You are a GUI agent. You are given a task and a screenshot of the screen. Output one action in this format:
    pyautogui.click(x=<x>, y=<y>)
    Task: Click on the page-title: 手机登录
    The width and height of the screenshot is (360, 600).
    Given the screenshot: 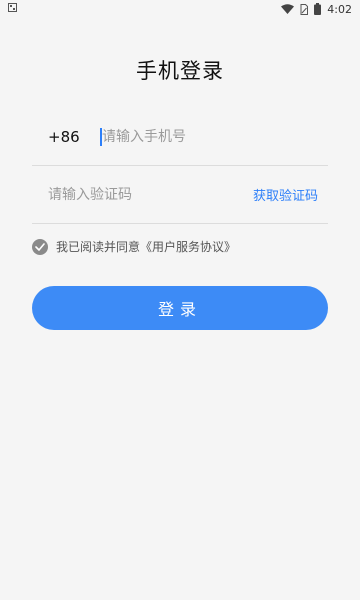 What is the action you would take?
    pyautogui.click(x=180, y=71)
    